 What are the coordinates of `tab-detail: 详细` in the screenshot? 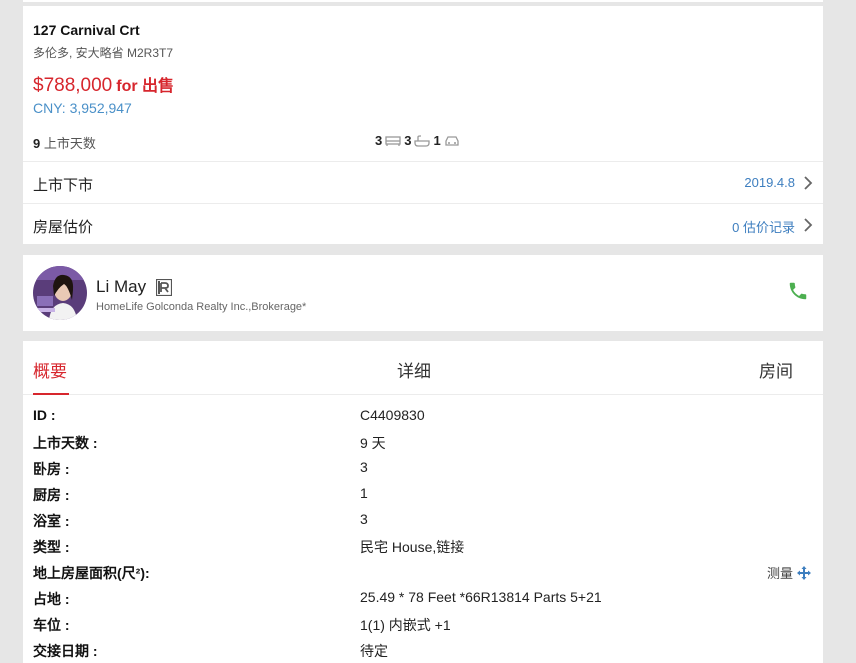 It's located at (414, 369).